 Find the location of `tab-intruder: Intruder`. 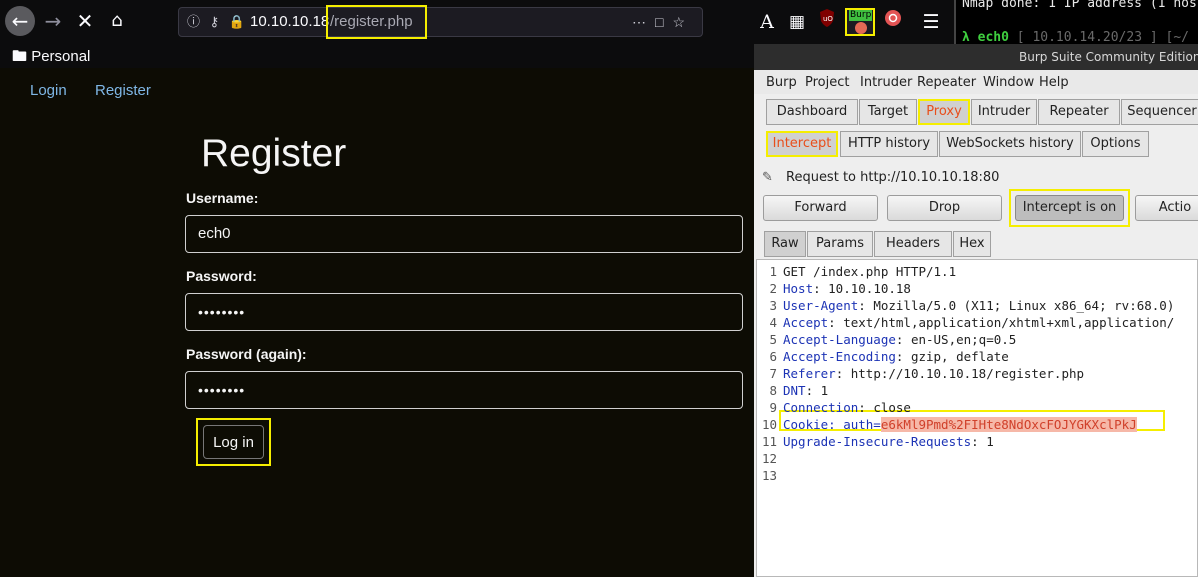

tab-intruder: Intruder is located at coordinates (1004, 112).